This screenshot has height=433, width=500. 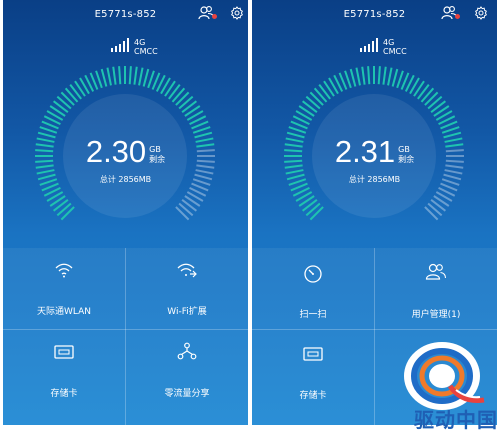 What do you see at coordinates (436, 288) in the screenshot?
I see `tile-user-management: 用户管理(1)` at bounding box center [436, 288].